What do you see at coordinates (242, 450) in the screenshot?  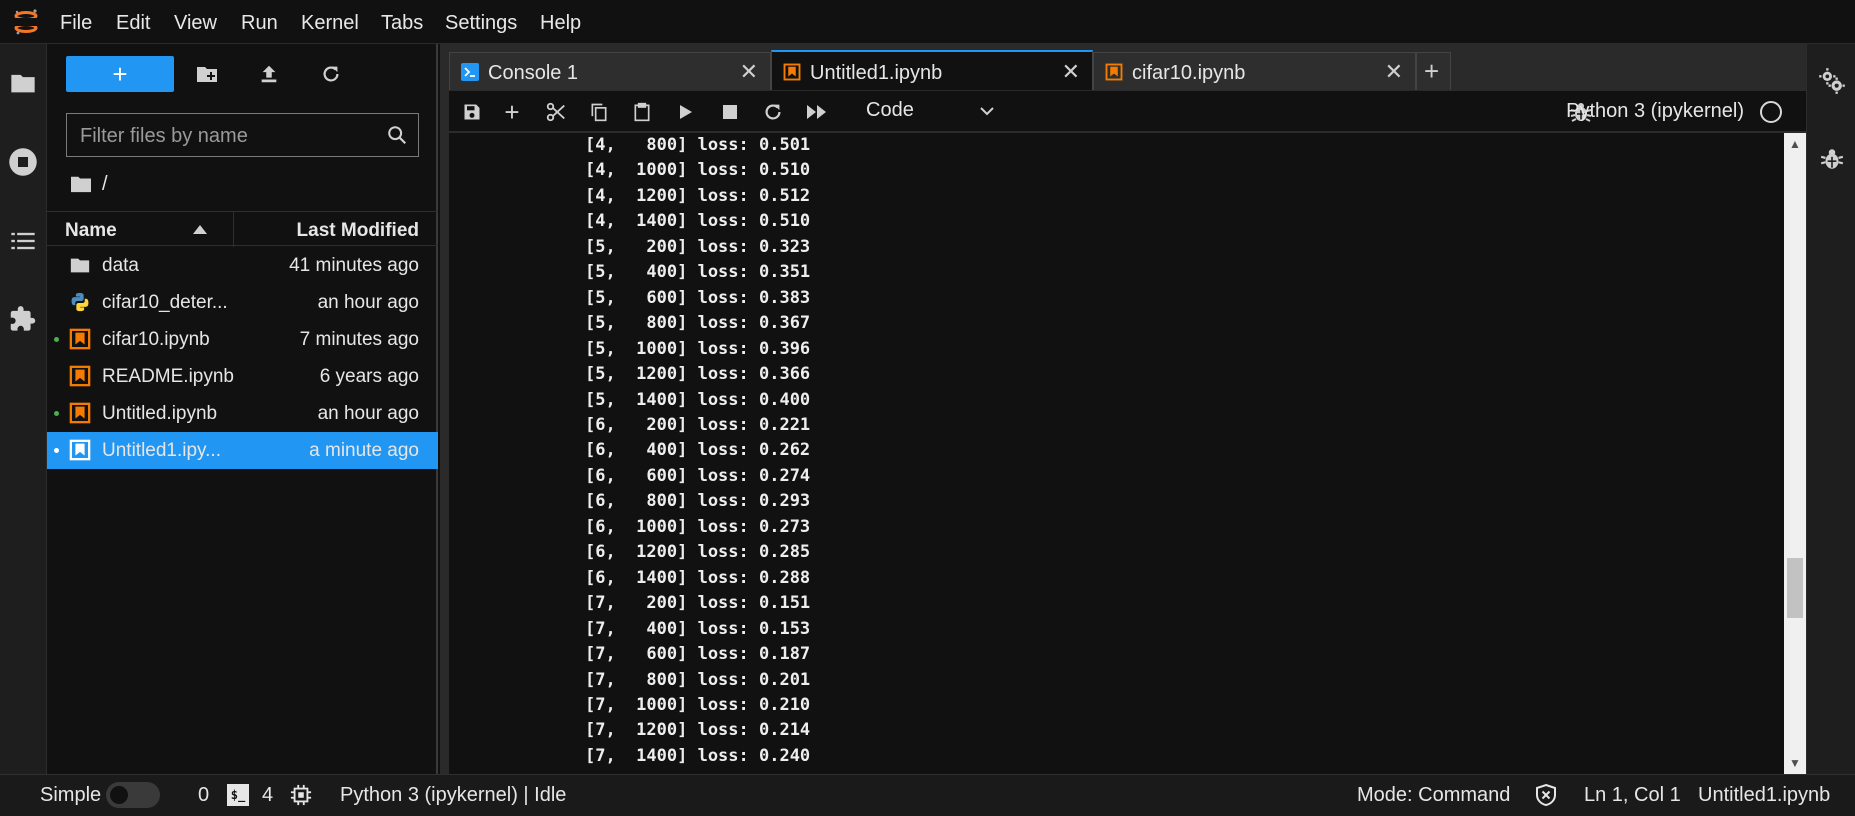 I see `file-row-untitled1-ipynb: Untitled1.ipy... a minute ago` at bounding box center [242, 450].